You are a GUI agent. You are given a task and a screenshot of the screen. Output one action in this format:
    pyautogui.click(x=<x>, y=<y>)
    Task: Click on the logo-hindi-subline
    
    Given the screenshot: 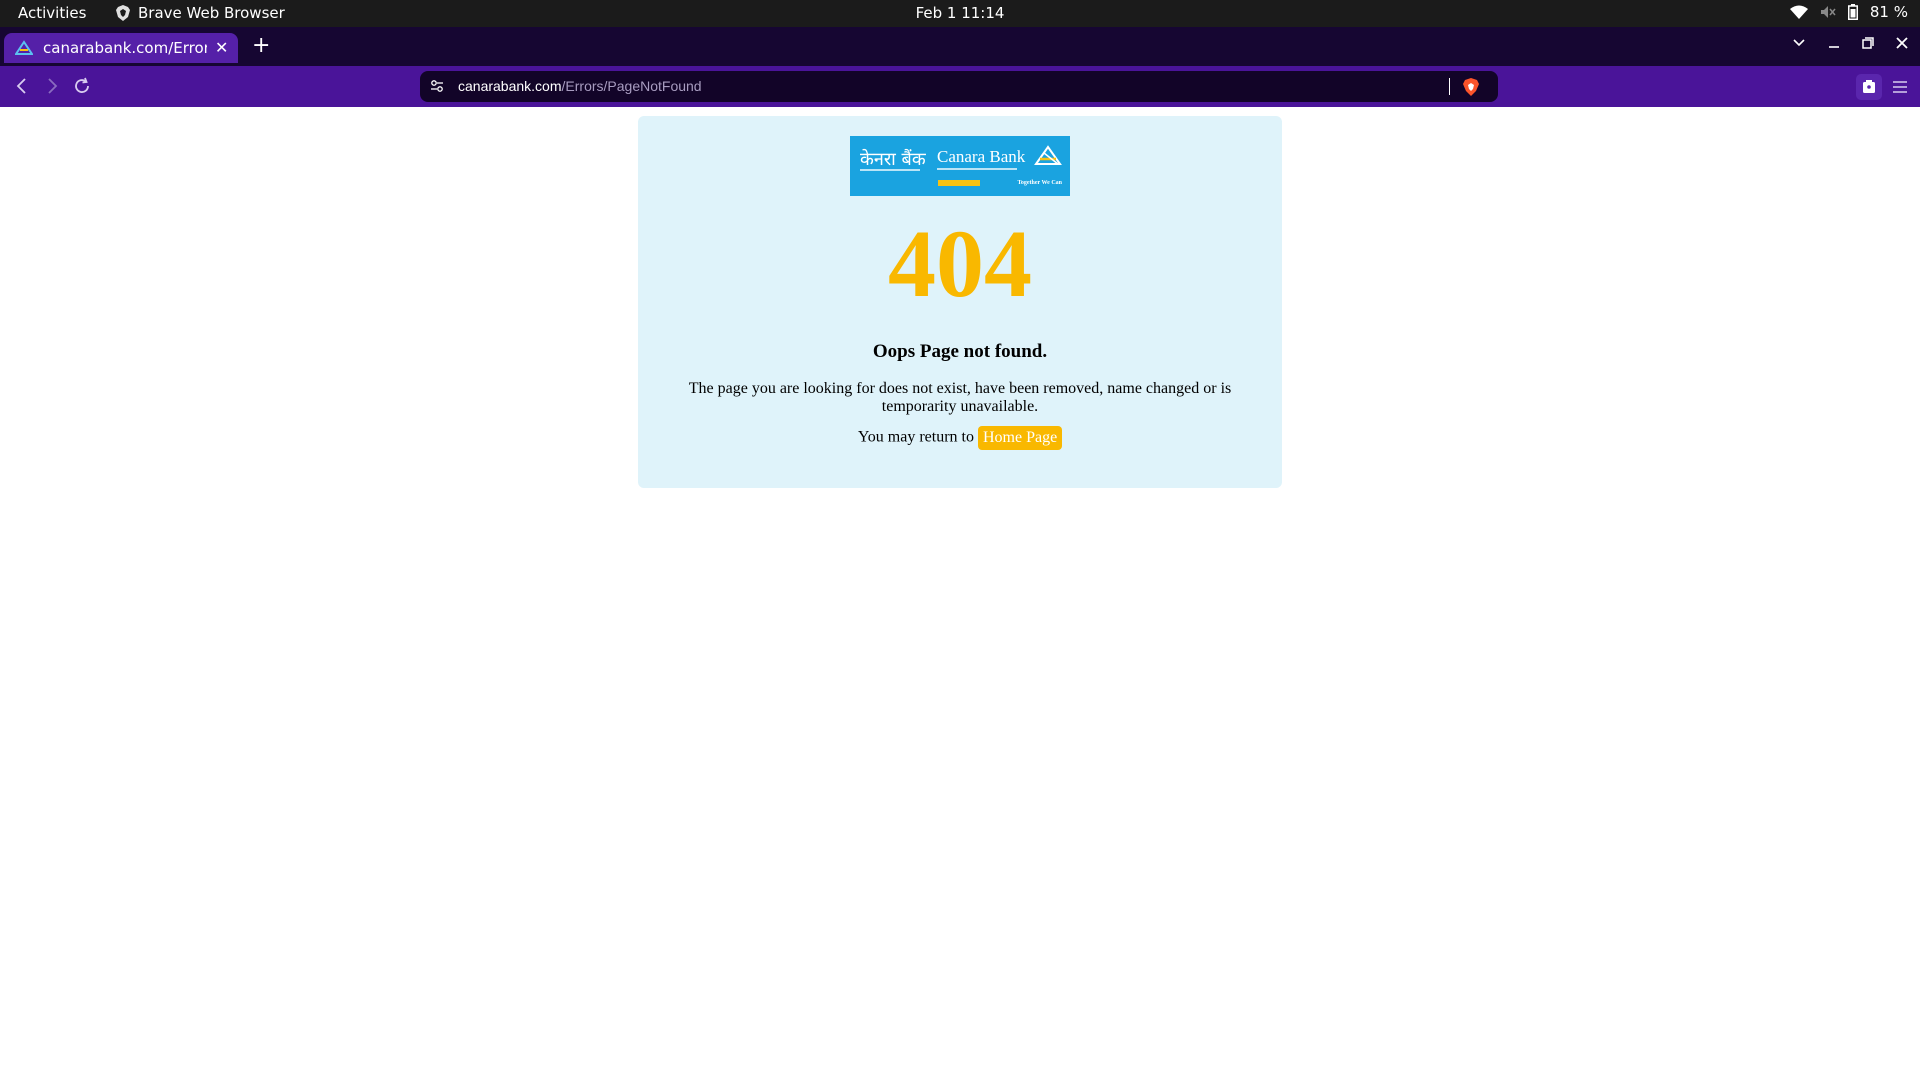 What is the action you would take?
    pyautogui.click(x=890, y=170)
    